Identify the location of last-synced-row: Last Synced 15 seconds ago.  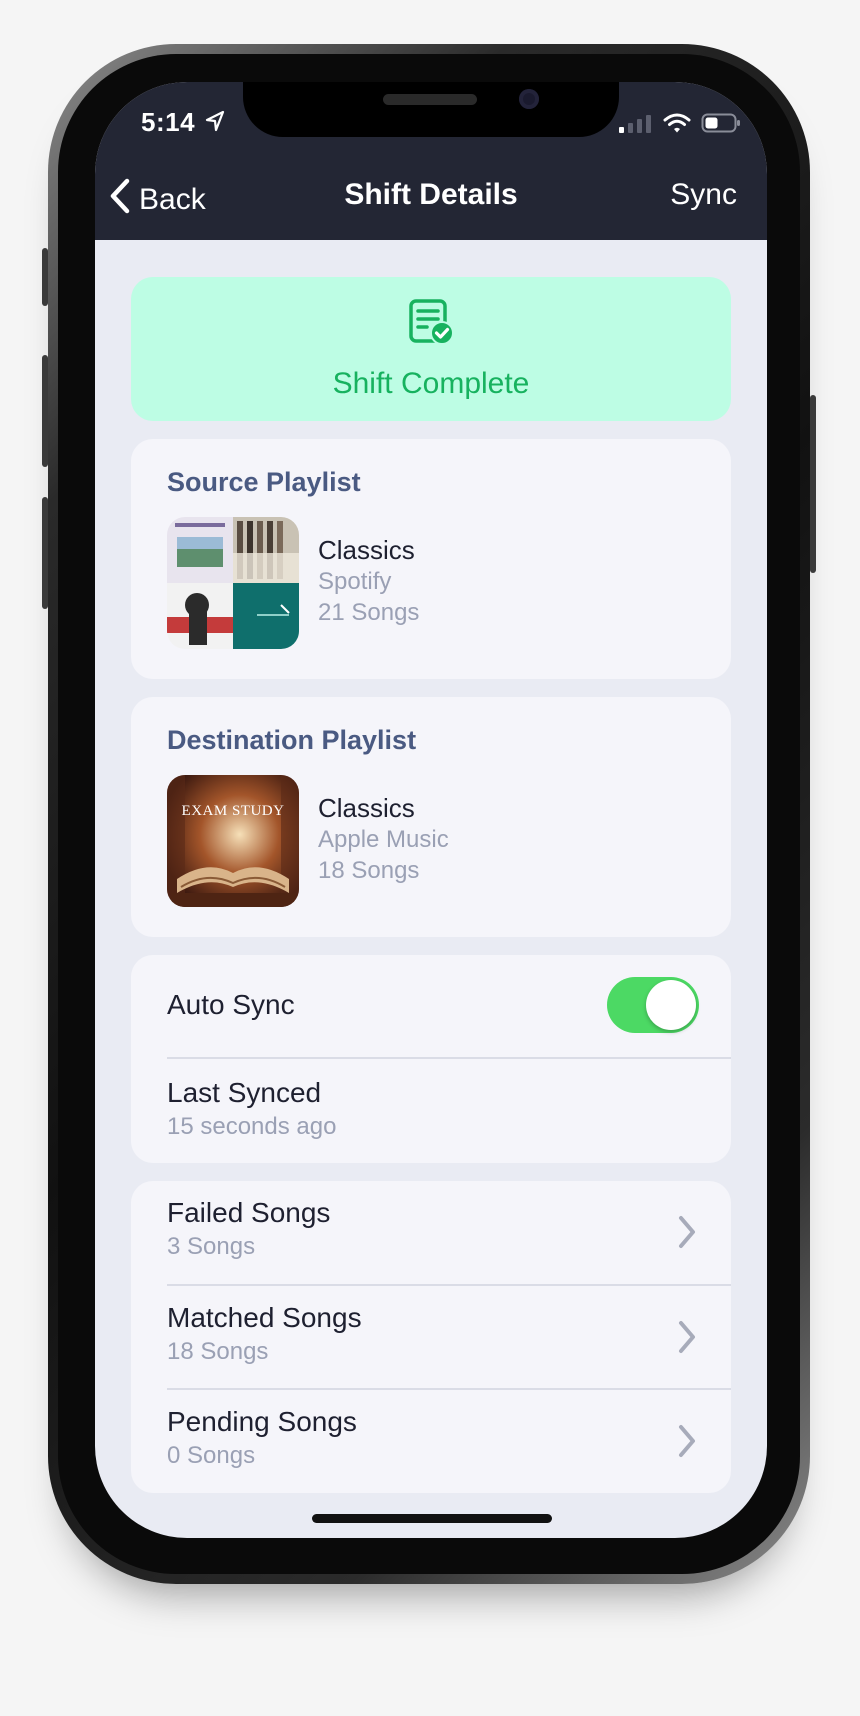
(449, 1111).